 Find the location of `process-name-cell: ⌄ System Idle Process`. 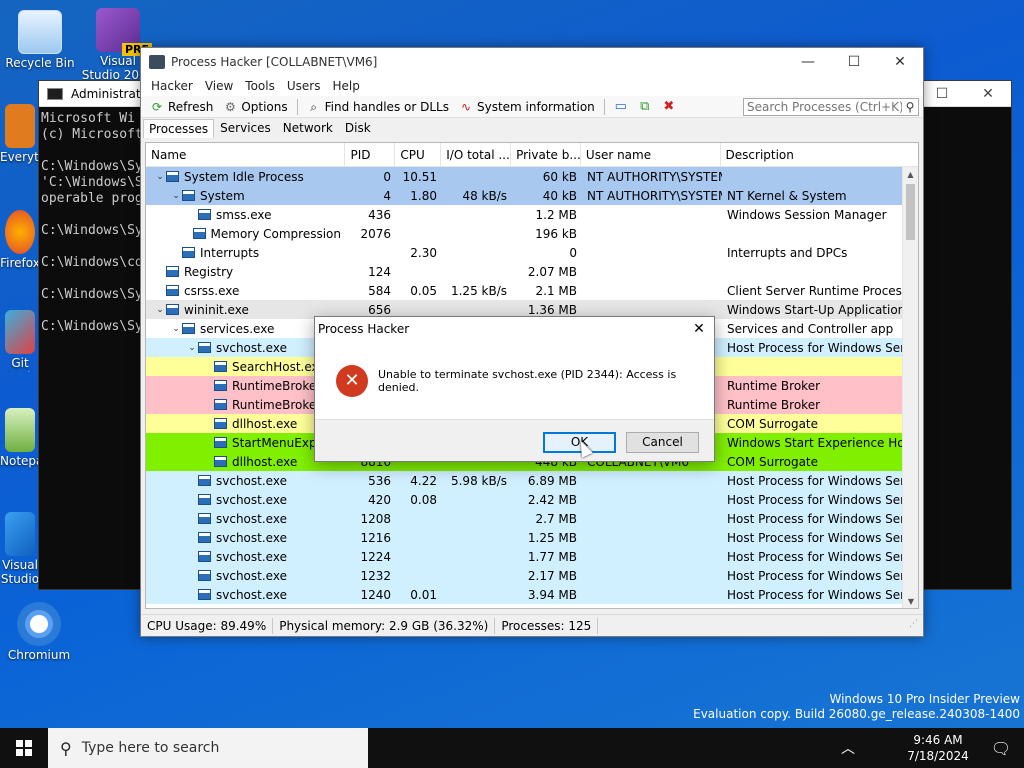

process-name-cell: ⌄ System Idle Process is located at coordinates (246, 177).